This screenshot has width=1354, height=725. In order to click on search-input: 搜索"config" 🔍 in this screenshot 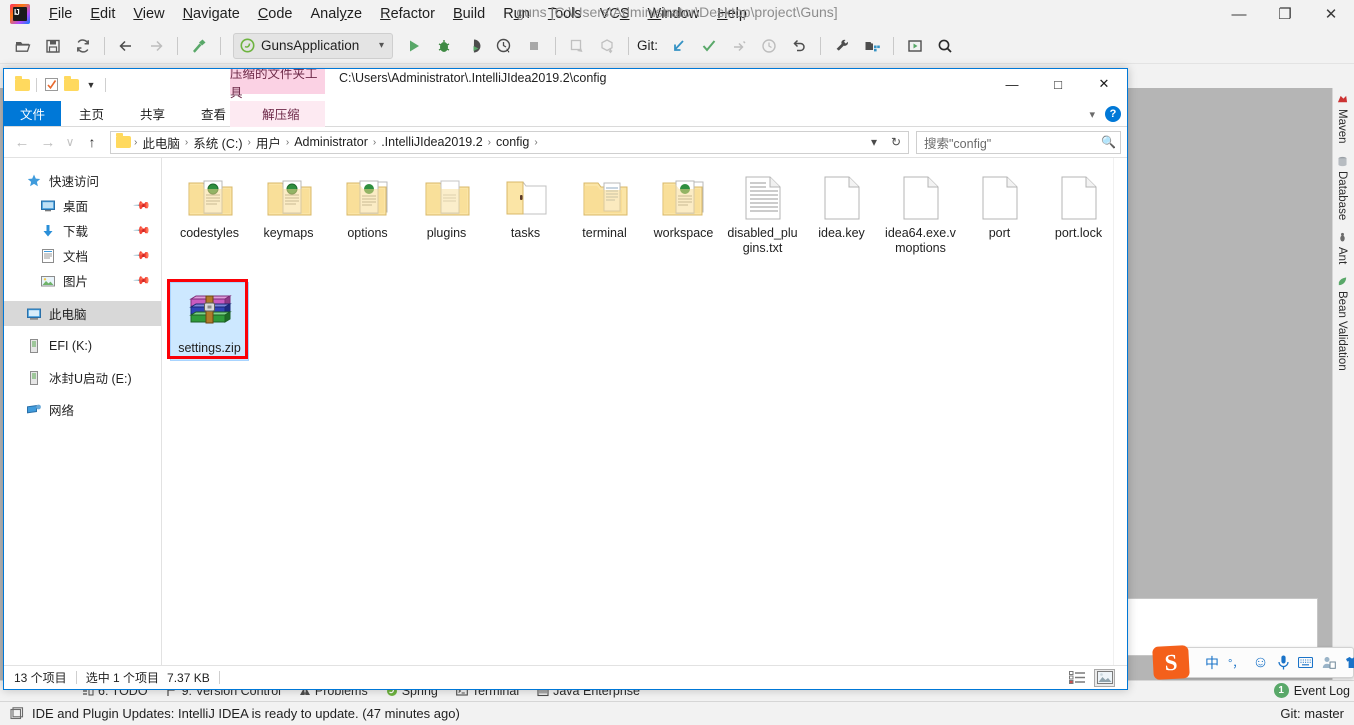, I will do `click(1018, 142)`.